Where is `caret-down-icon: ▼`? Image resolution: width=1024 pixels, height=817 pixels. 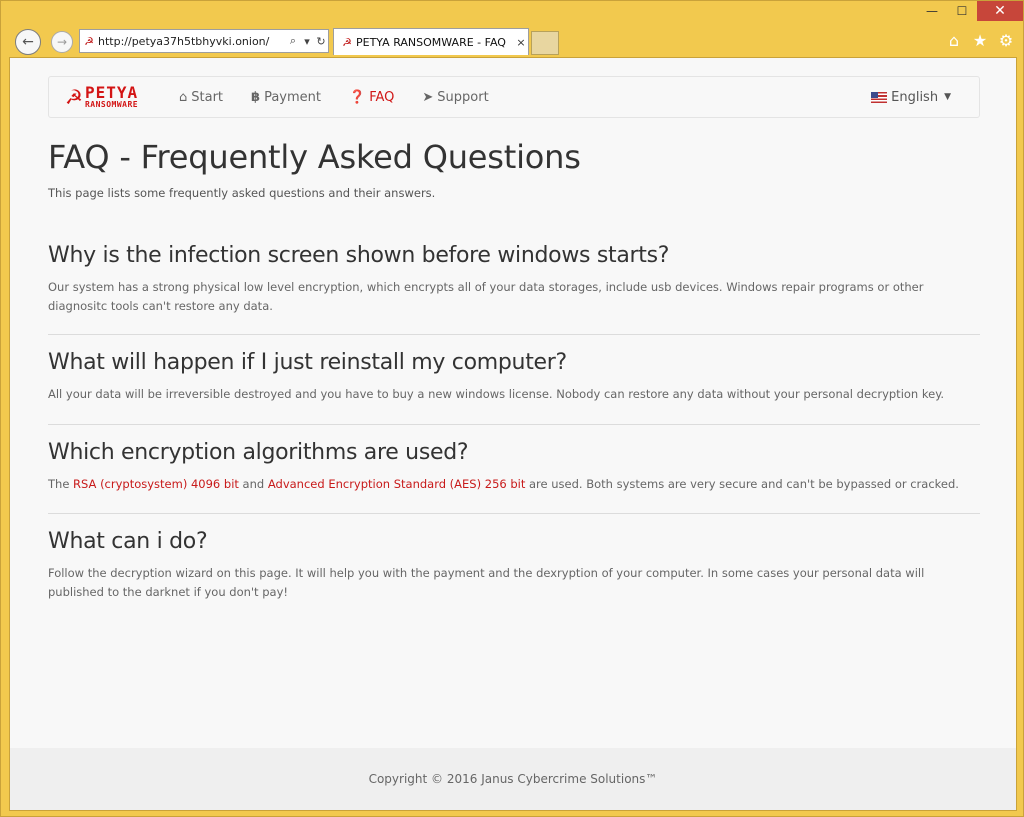 caret-down-icon: ▼ is located at coordinates (947, 97).